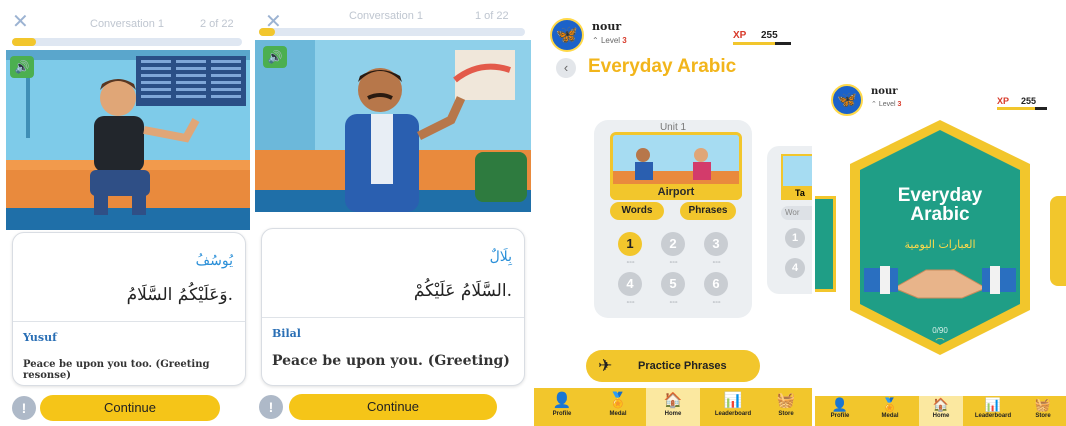 This screenshot has width=1066, height=426. I want to click on course-title: Everyday Arabic, so click(662, 66).